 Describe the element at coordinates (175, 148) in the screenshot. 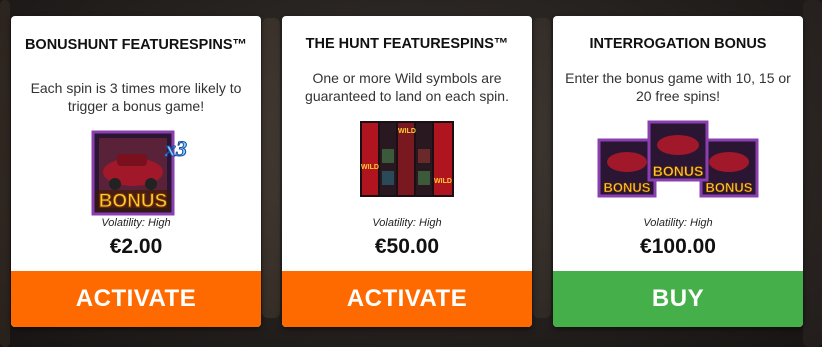

I see `multiplier-text: x3` at that location.